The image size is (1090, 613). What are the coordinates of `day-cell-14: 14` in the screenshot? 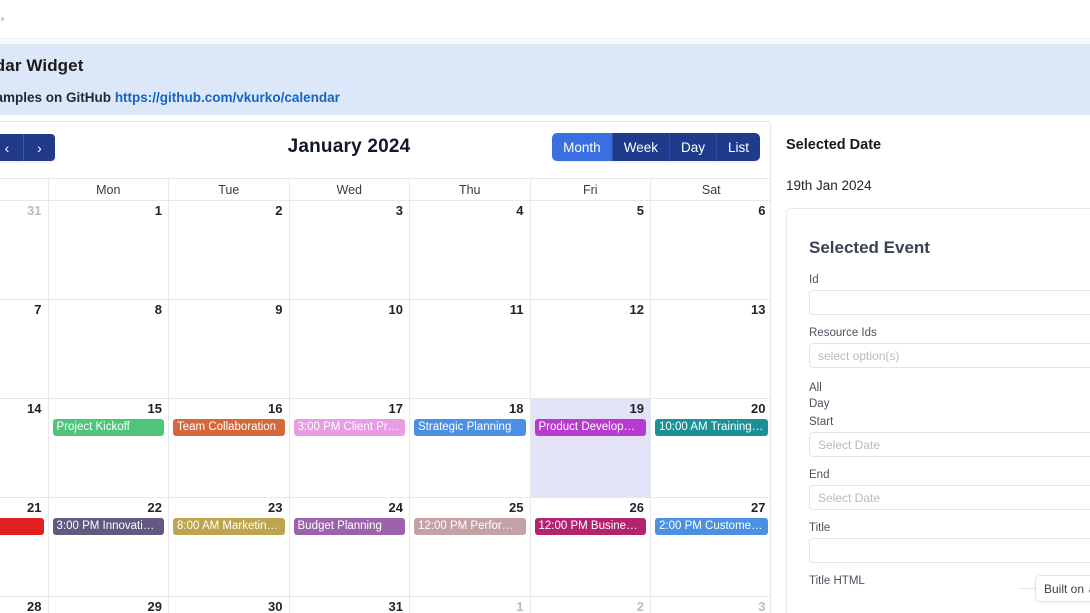 It's located at (24, 448).